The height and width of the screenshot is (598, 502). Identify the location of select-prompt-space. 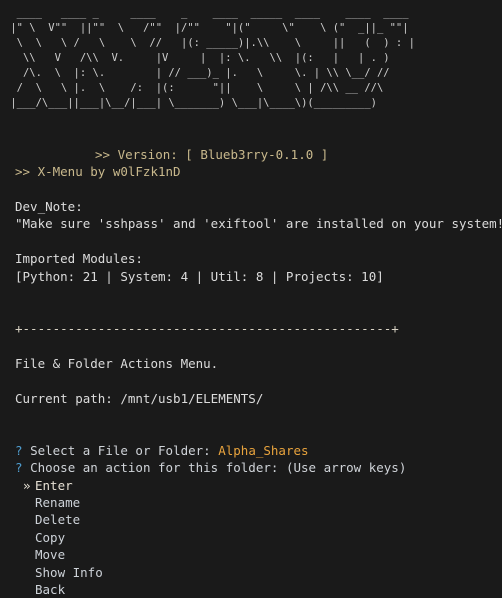
(27, 450).